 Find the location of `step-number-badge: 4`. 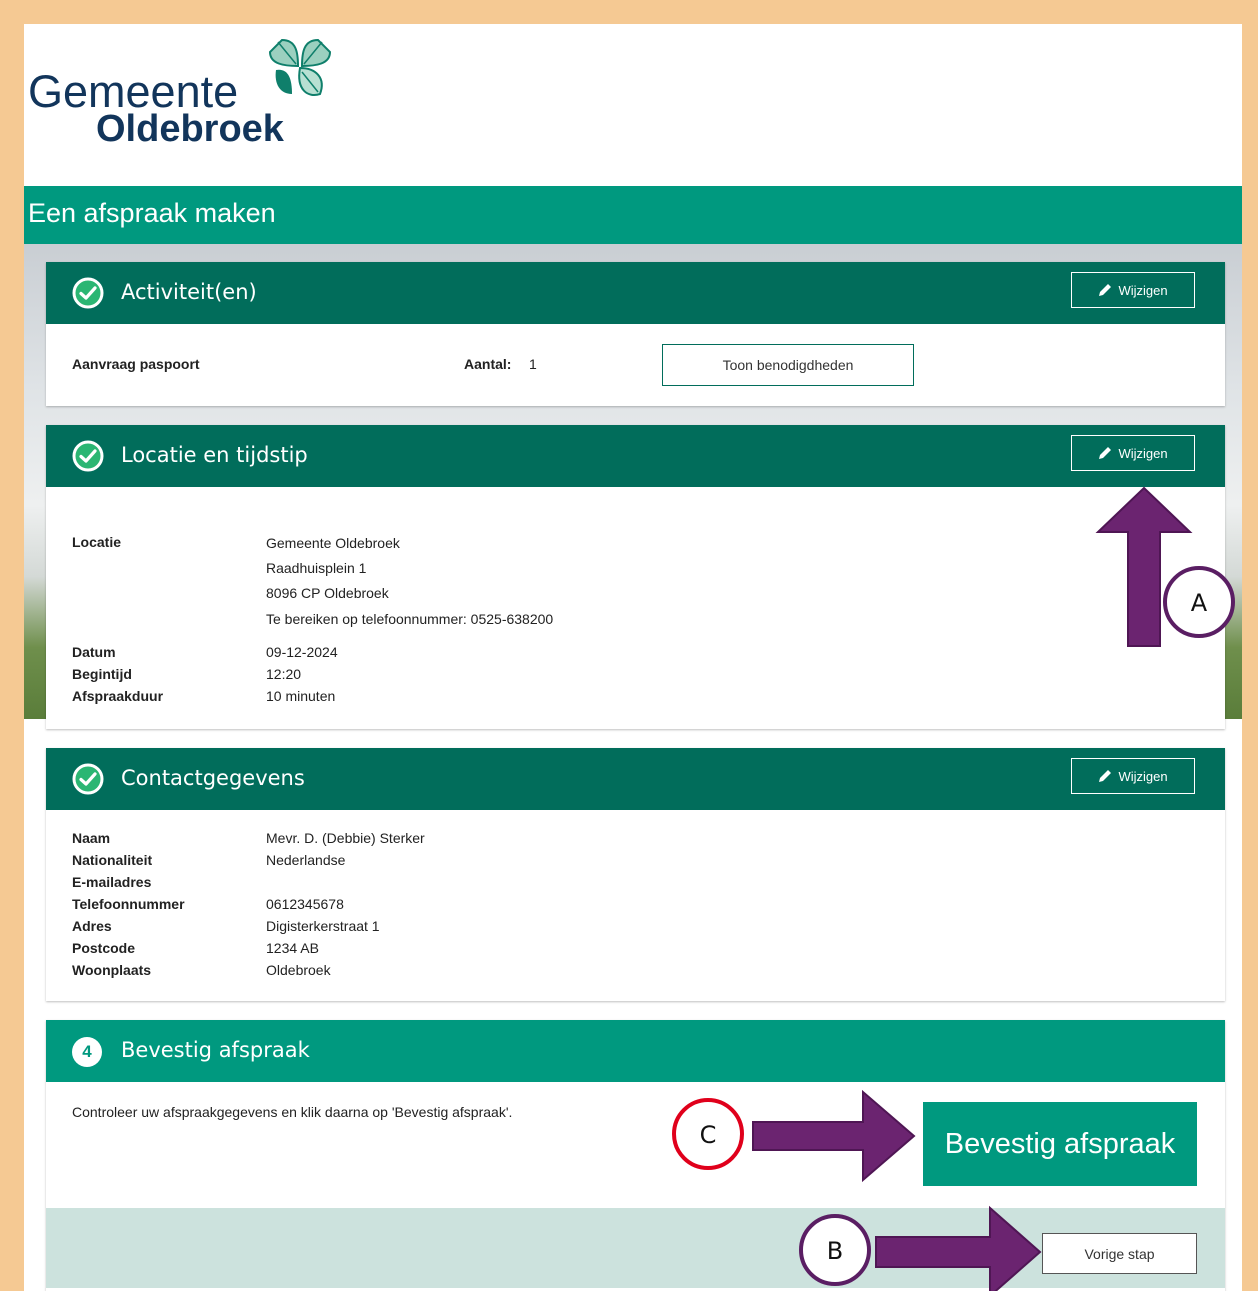

step-number-badge: 4 is located at coordinates (87, 1052).